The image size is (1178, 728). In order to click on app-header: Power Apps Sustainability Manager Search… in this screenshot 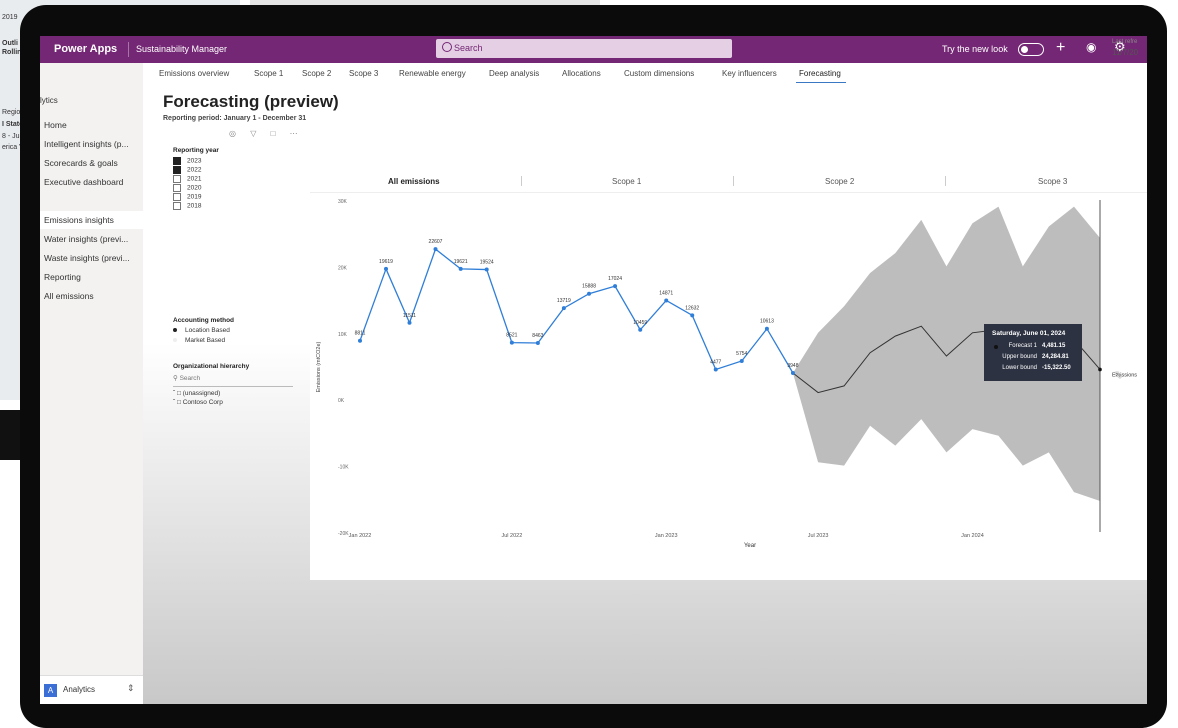, I will do `click(593, 49)`.